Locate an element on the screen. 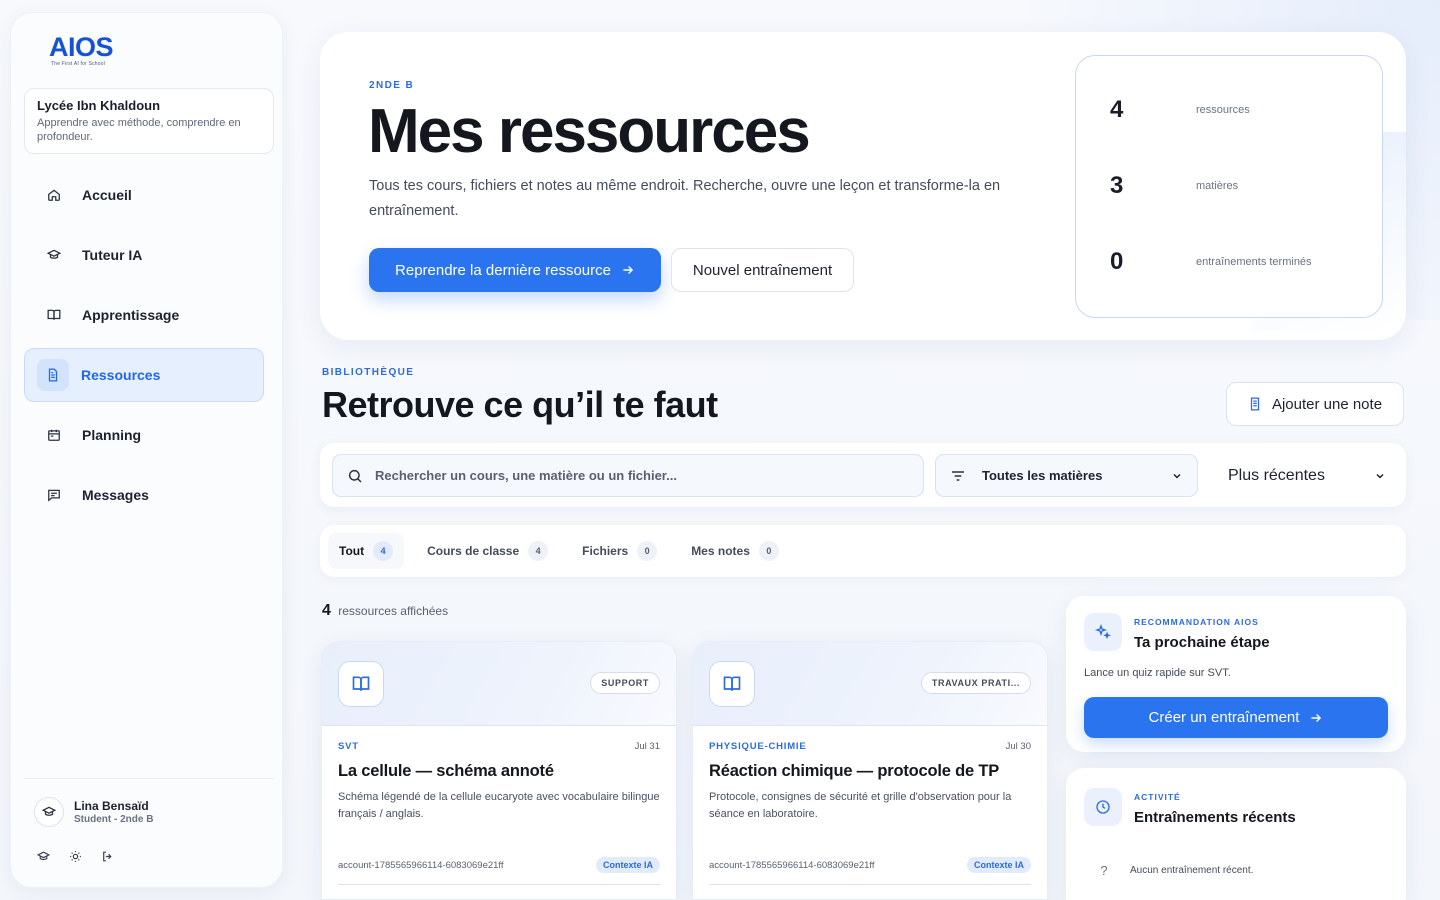 The height and width of the screenshot is (900, 1440). filter-icon is located at coordinates (958, 475).